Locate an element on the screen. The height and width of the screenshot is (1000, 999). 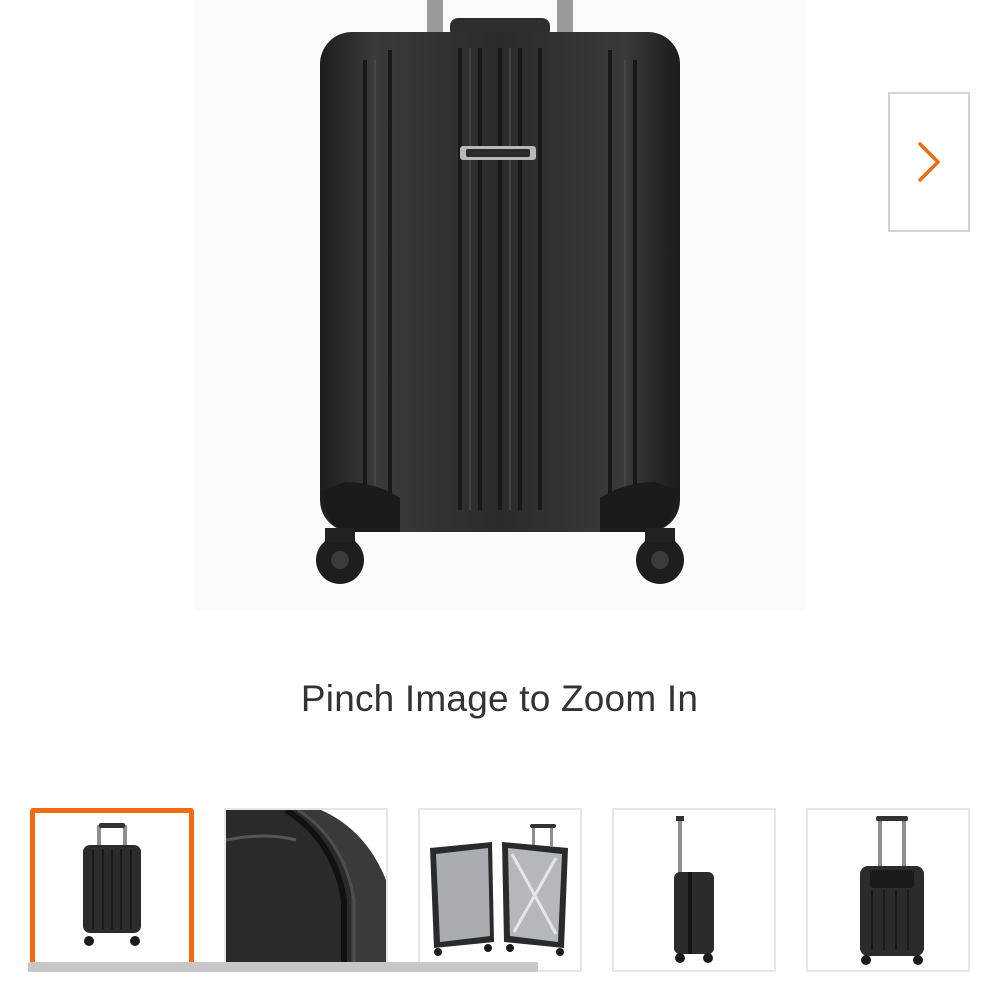
thumbnail-scrollbar is located at coordinates (283, 967).